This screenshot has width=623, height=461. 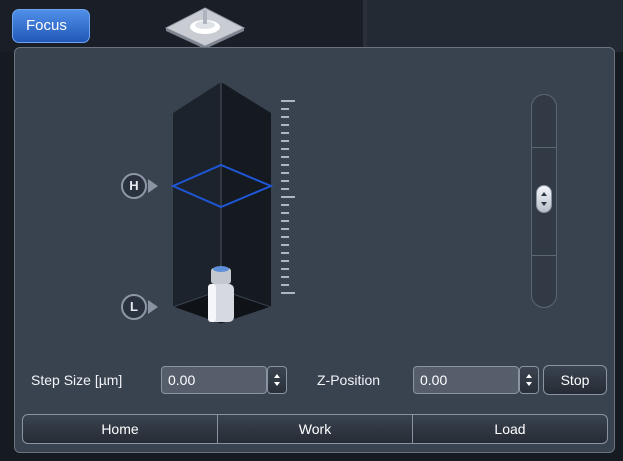 I want to click on low-pointer-icon, so click(x=153, y=307).